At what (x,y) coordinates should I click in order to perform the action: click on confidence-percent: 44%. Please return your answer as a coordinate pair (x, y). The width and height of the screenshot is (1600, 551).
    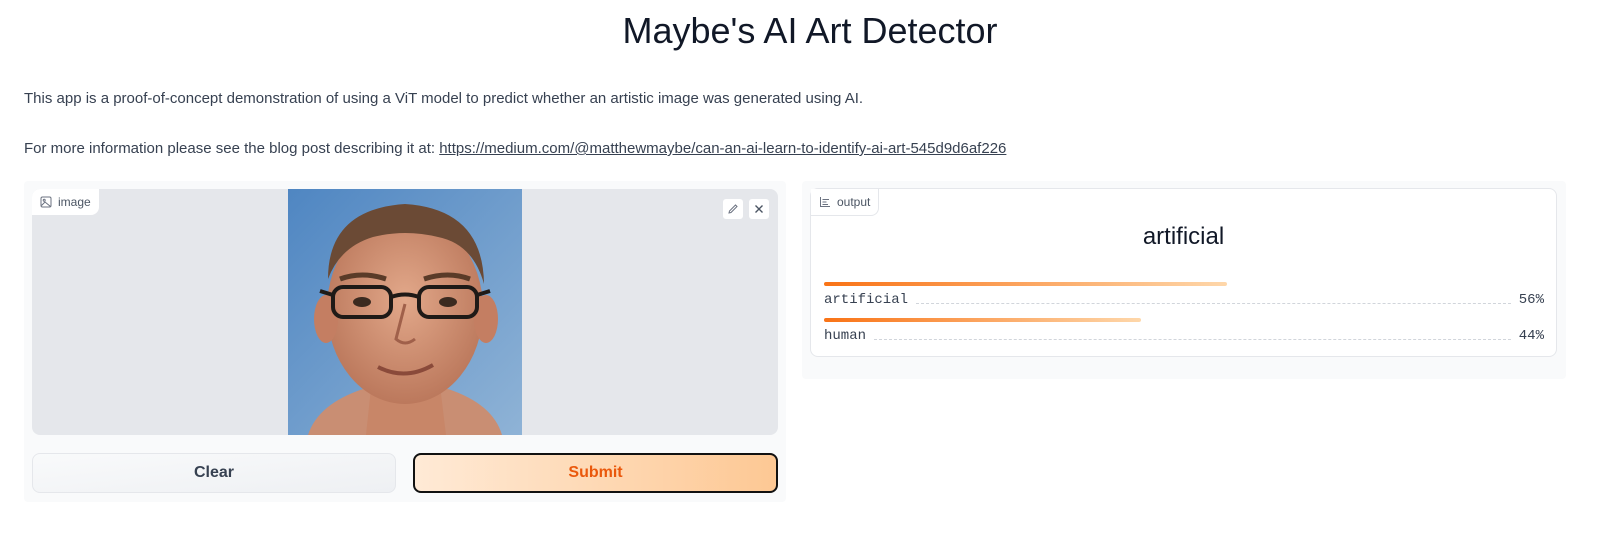
    Looking at the image, I should click on (1531, 336).